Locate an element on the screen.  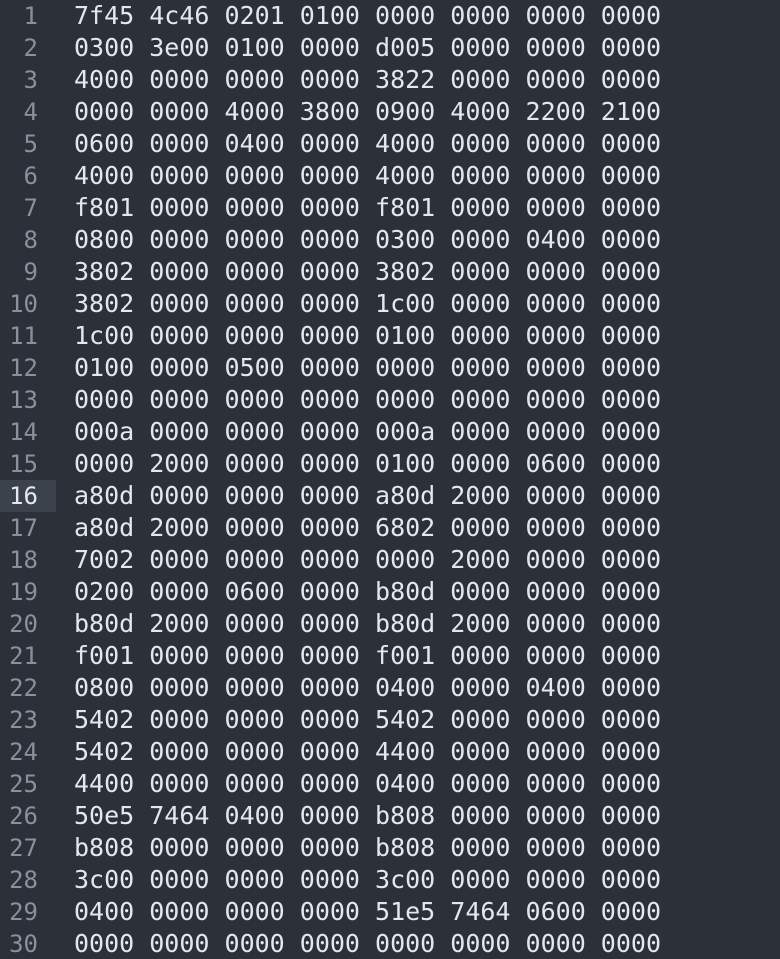
hex-line-text: 0400 0000 0000 0000 51e5 7464 0600 0000 is located at coordinates (418, 912).